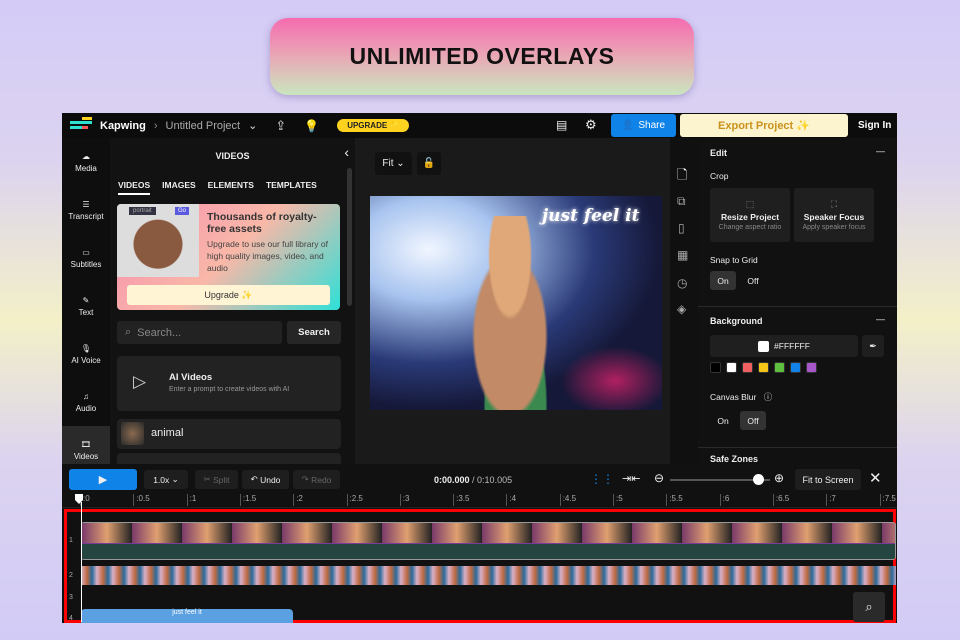 This screenshot has height=640, width=960. Describe the element at coordinates (797, 447) in the screenshot. I see `divider` at that location.